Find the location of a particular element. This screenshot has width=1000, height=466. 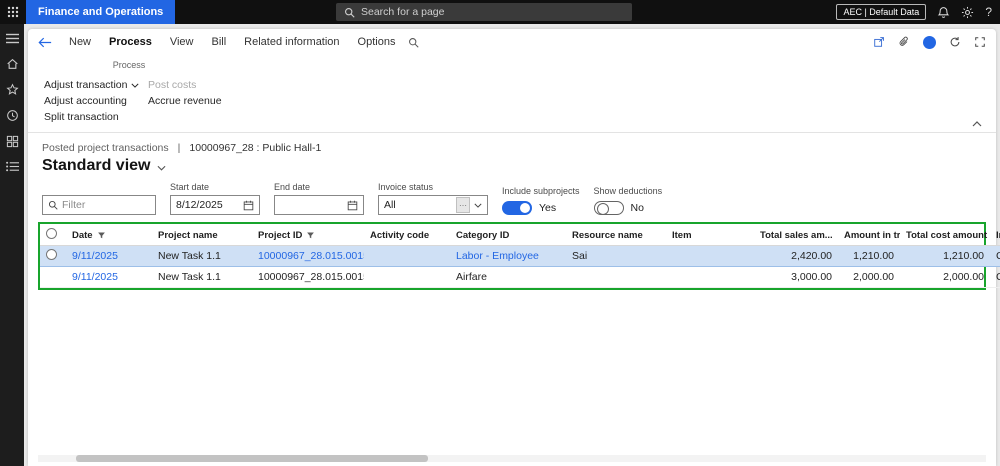

column-header-project-name: Project name is located at coordinates (202, 235).